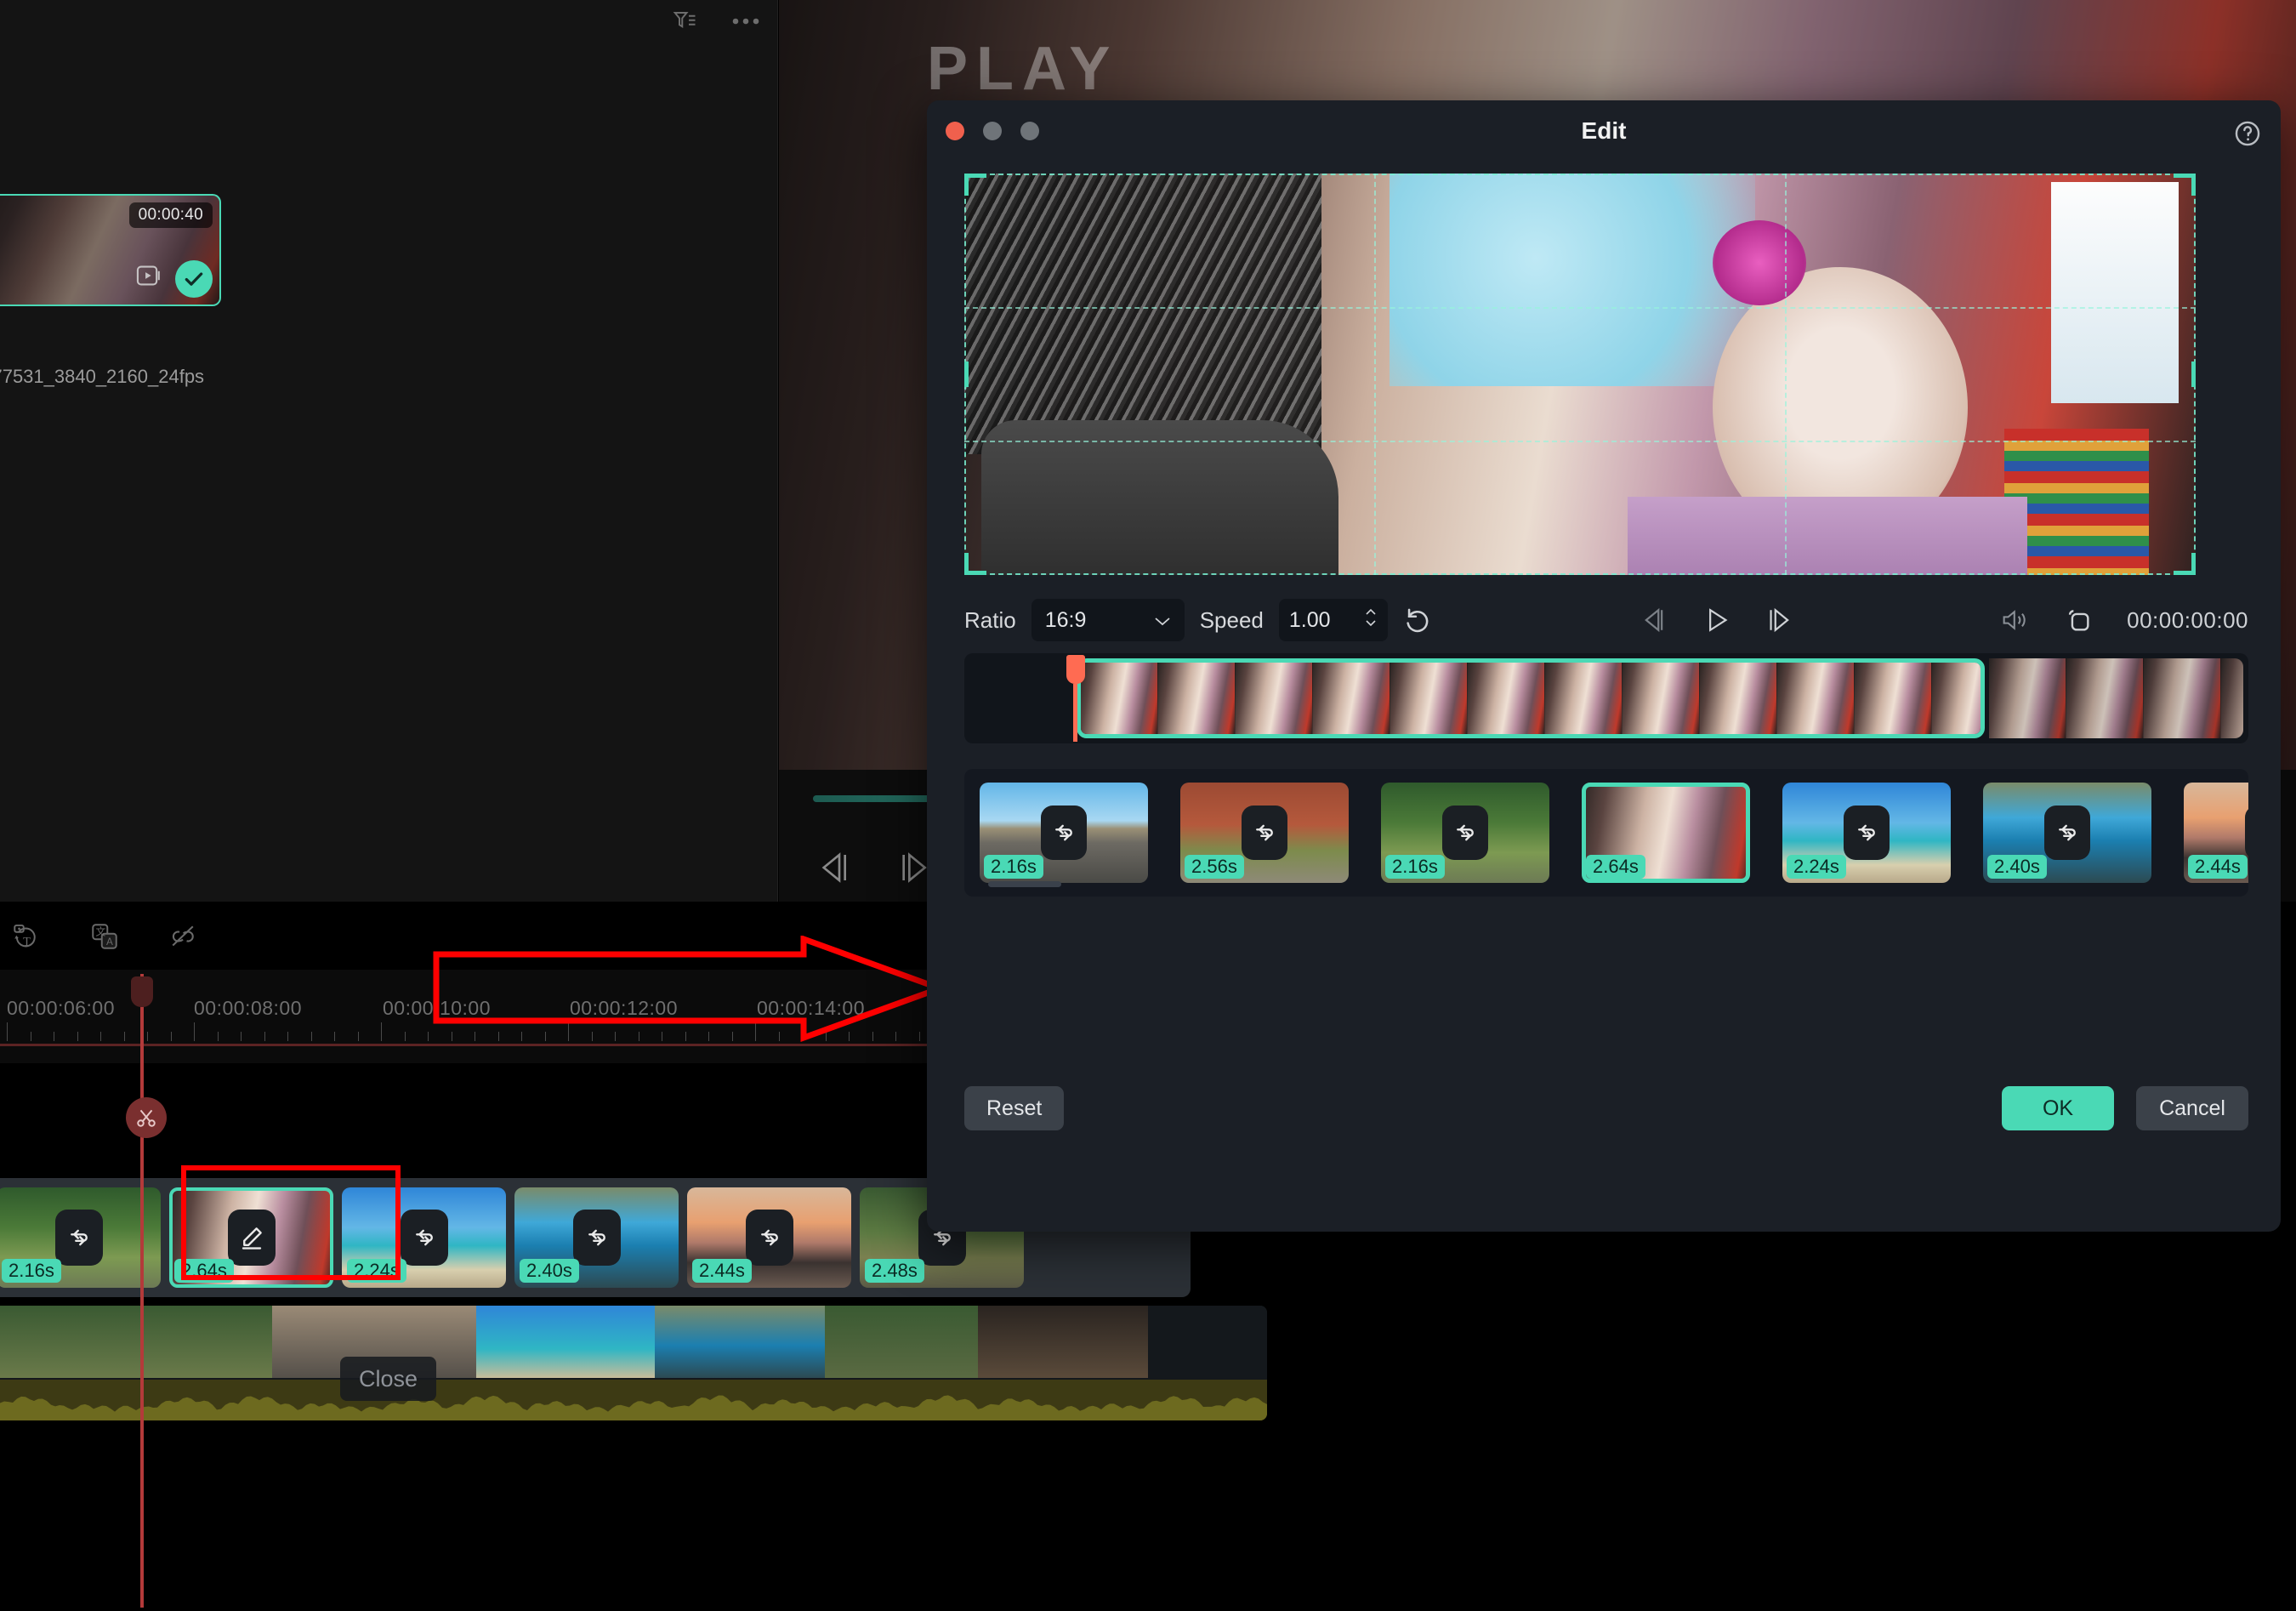  Describe the element at coordinates (2247, 135) in the screenshot. I see `help-circle-icon` at that location.